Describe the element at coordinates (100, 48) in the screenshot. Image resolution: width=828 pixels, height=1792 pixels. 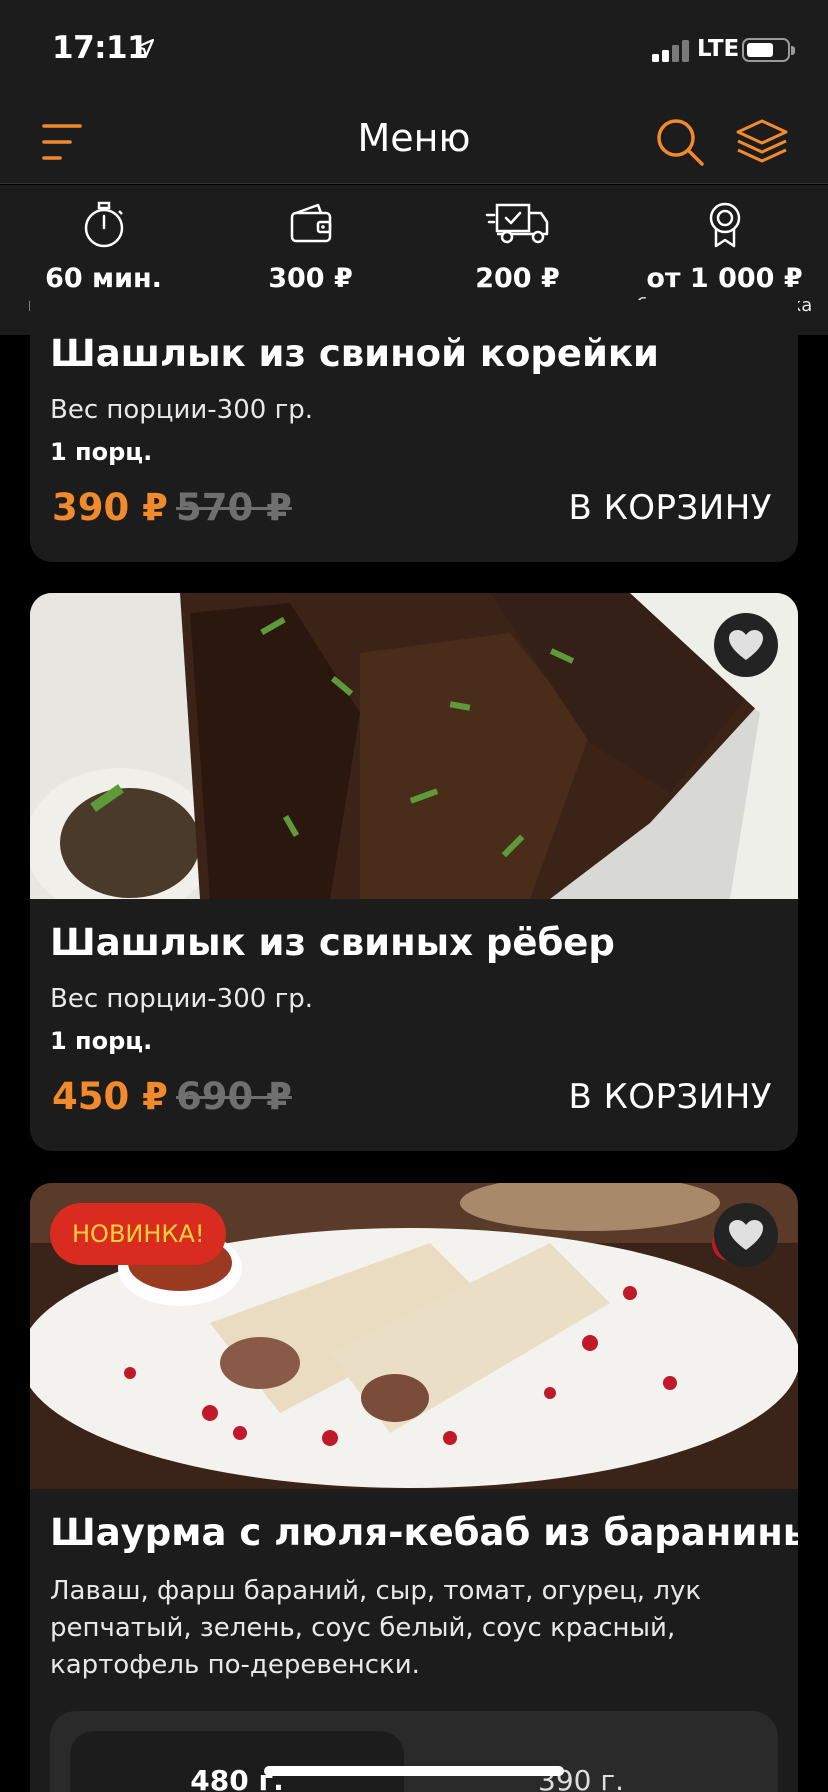
I see `status-time: 17:11` at that location.